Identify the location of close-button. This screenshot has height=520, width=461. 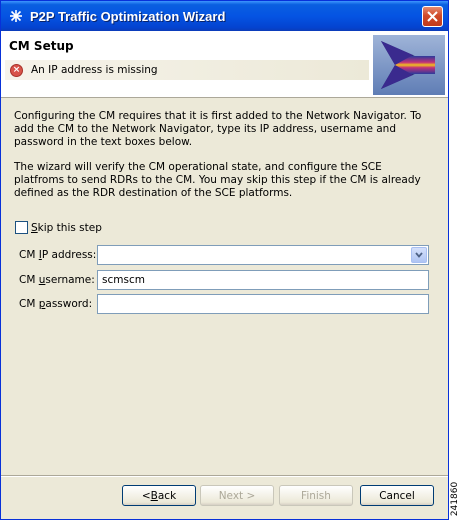
(432, 16).